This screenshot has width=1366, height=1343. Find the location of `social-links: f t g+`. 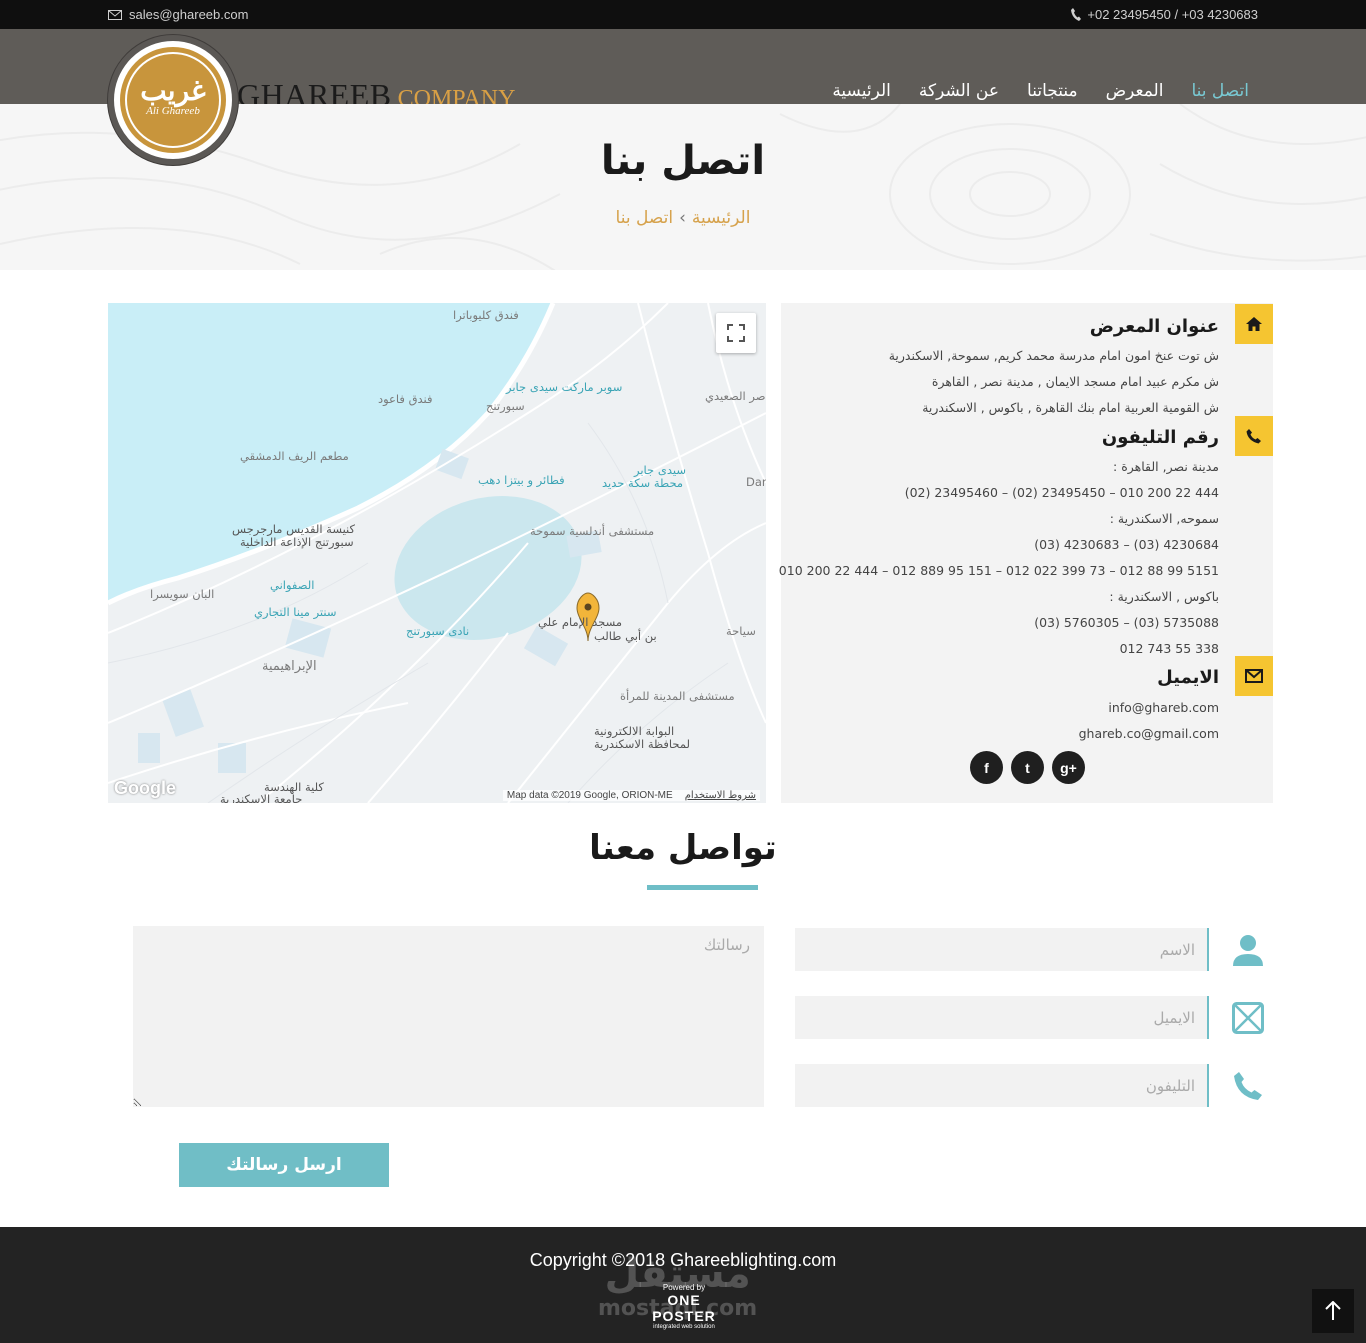

social-links: f t g+ is located at coordinates (1027, 767).